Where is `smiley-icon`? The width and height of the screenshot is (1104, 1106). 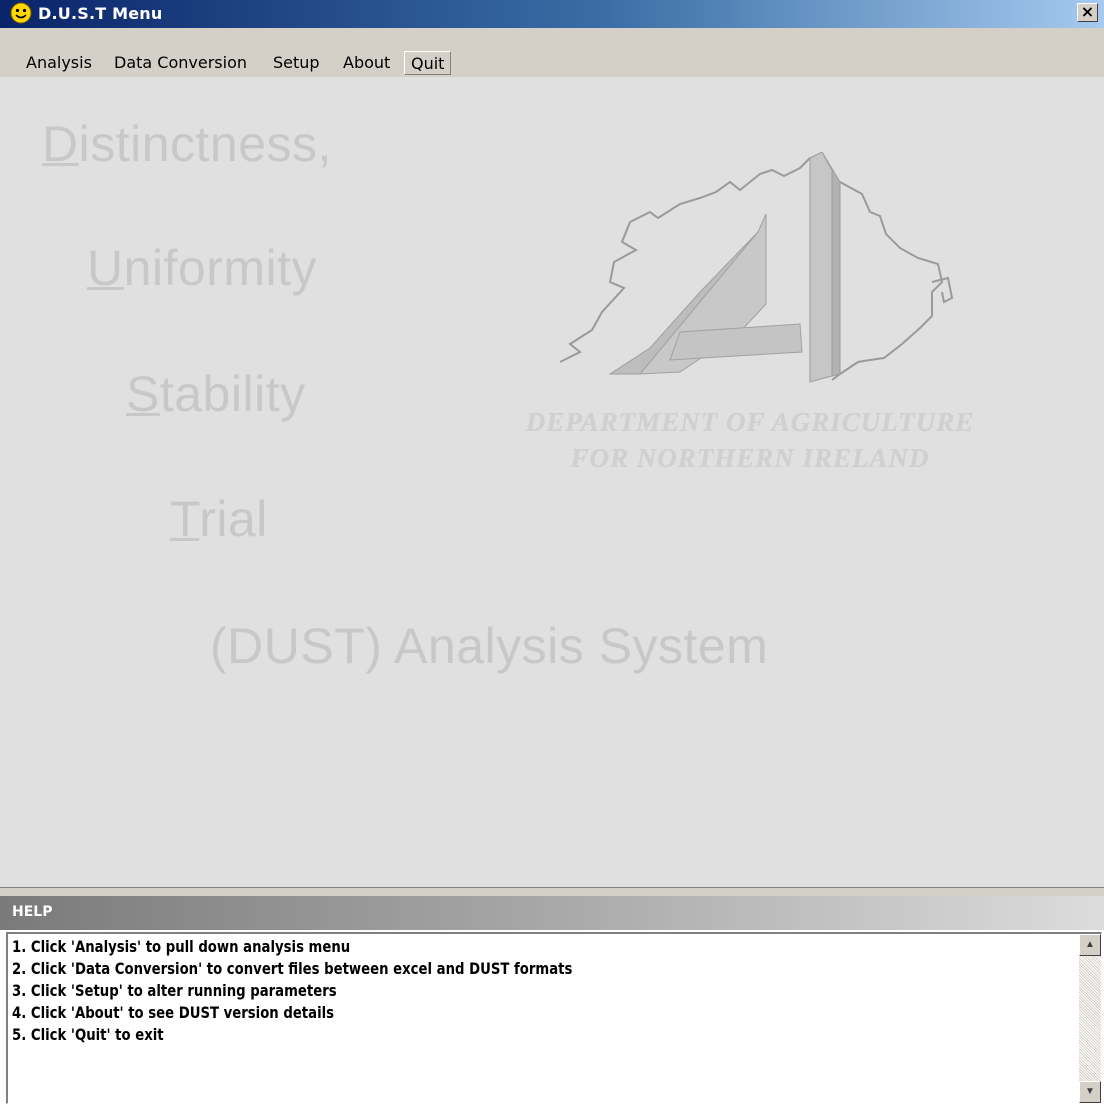 smiley-icon is located at coordinates (21, 13).